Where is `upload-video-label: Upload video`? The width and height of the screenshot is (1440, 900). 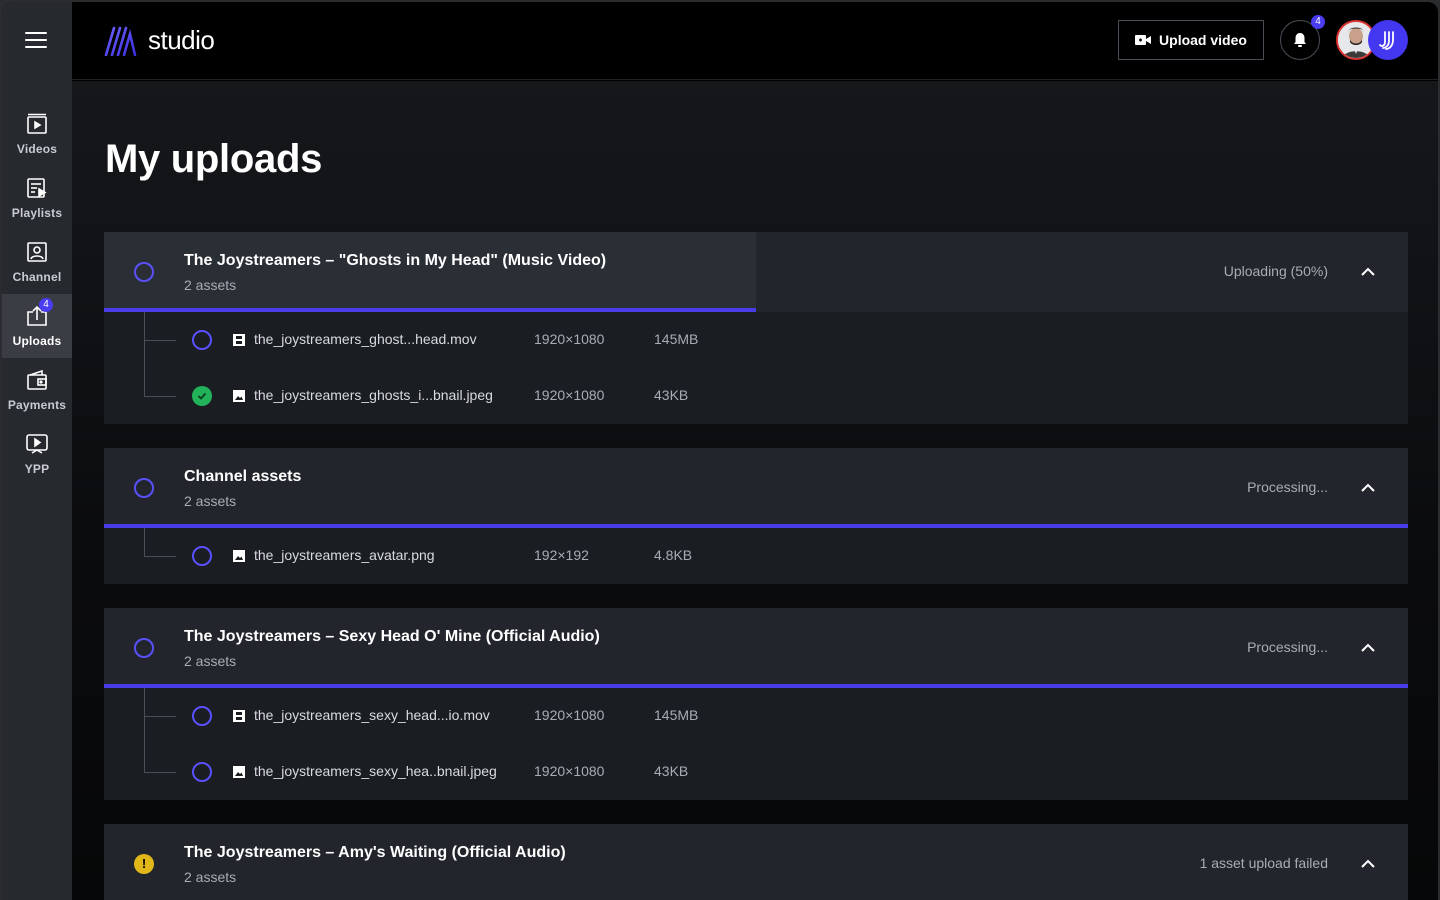 upload-video-label: Upload video is located at coordinates (1203, 40).